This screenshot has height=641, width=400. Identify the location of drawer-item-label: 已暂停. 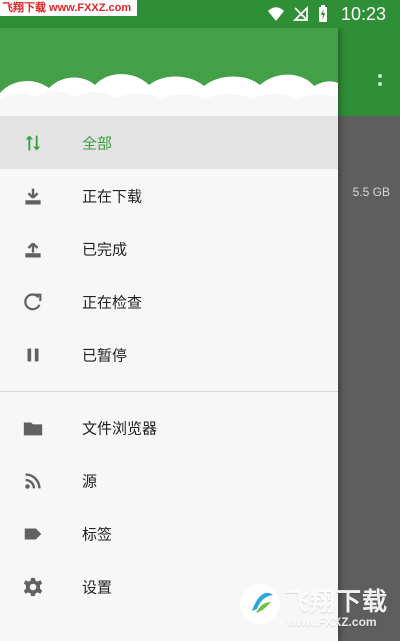
(105, 355).